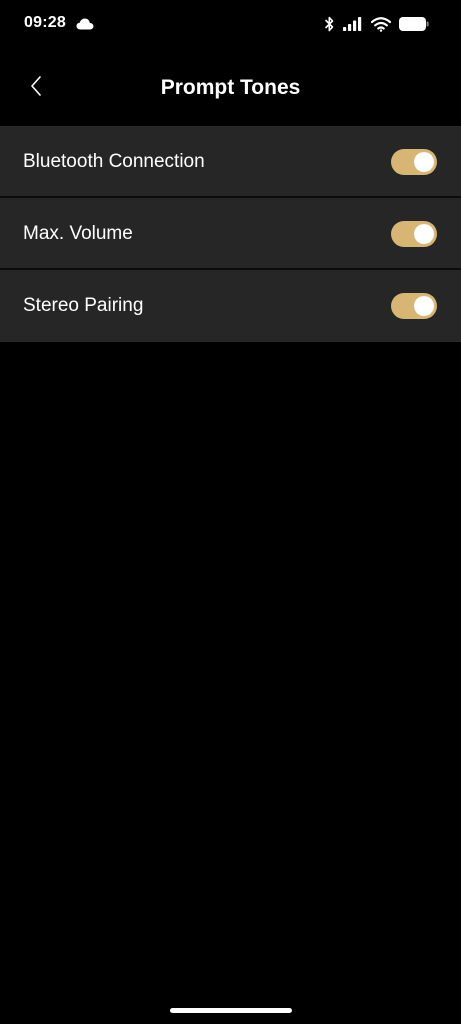 The width and height of the screenshot is (461, 1024). What do you see at coordinates (114, 161) in the screenshot?
I see `setting-label: Bluetooth Connection` at bounding box center [114, 161].